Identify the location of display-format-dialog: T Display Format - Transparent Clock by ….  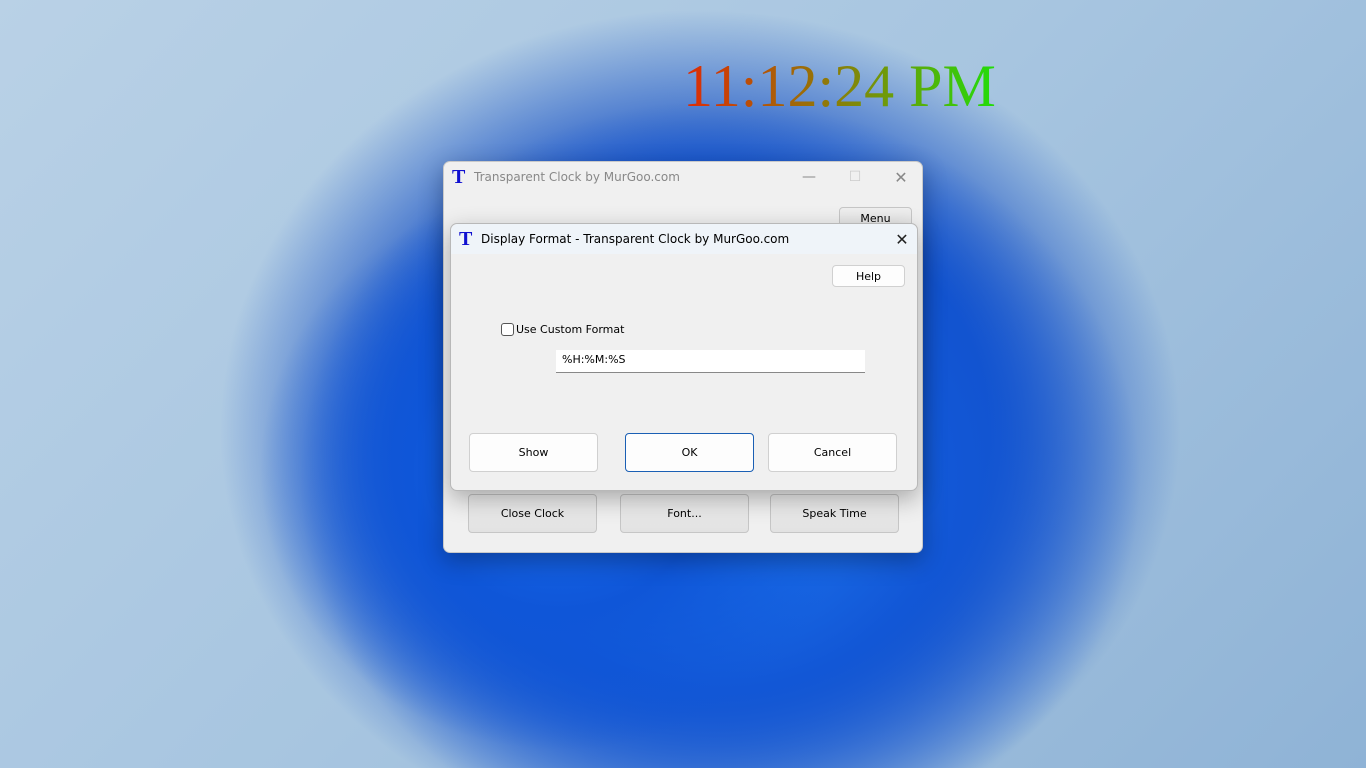
(684, 357).